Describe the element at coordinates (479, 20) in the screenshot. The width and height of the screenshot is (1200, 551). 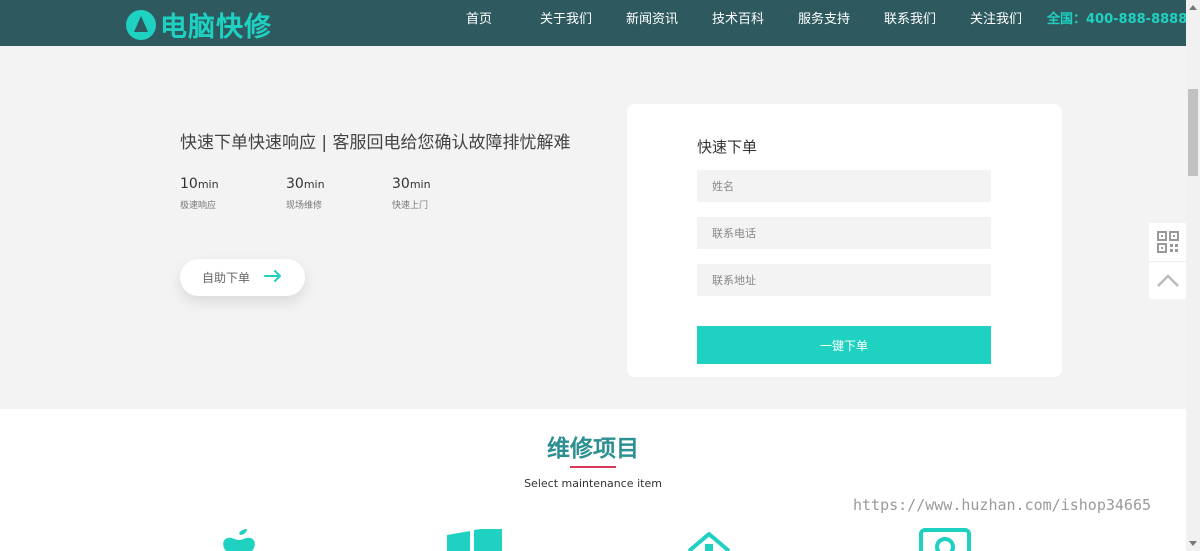
I see `nav-home: 首页` at that location.